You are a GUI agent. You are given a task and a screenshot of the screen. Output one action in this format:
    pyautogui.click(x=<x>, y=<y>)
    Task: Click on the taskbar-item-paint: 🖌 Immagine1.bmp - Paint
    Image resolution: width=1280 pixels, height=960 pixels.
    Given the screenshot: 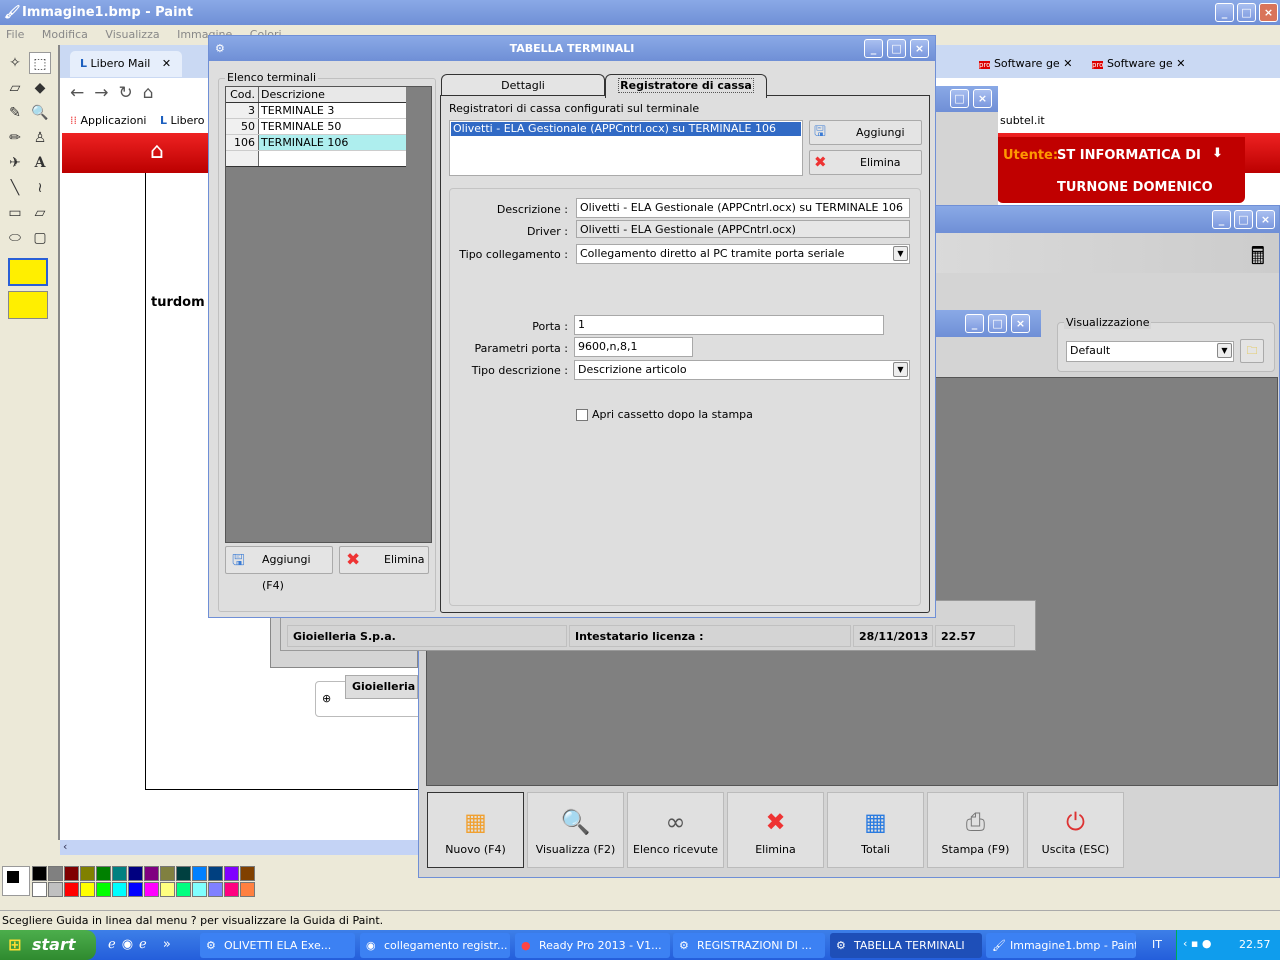 What is the action you would take?
    pyautogui.click(x=1061, y=945)
    